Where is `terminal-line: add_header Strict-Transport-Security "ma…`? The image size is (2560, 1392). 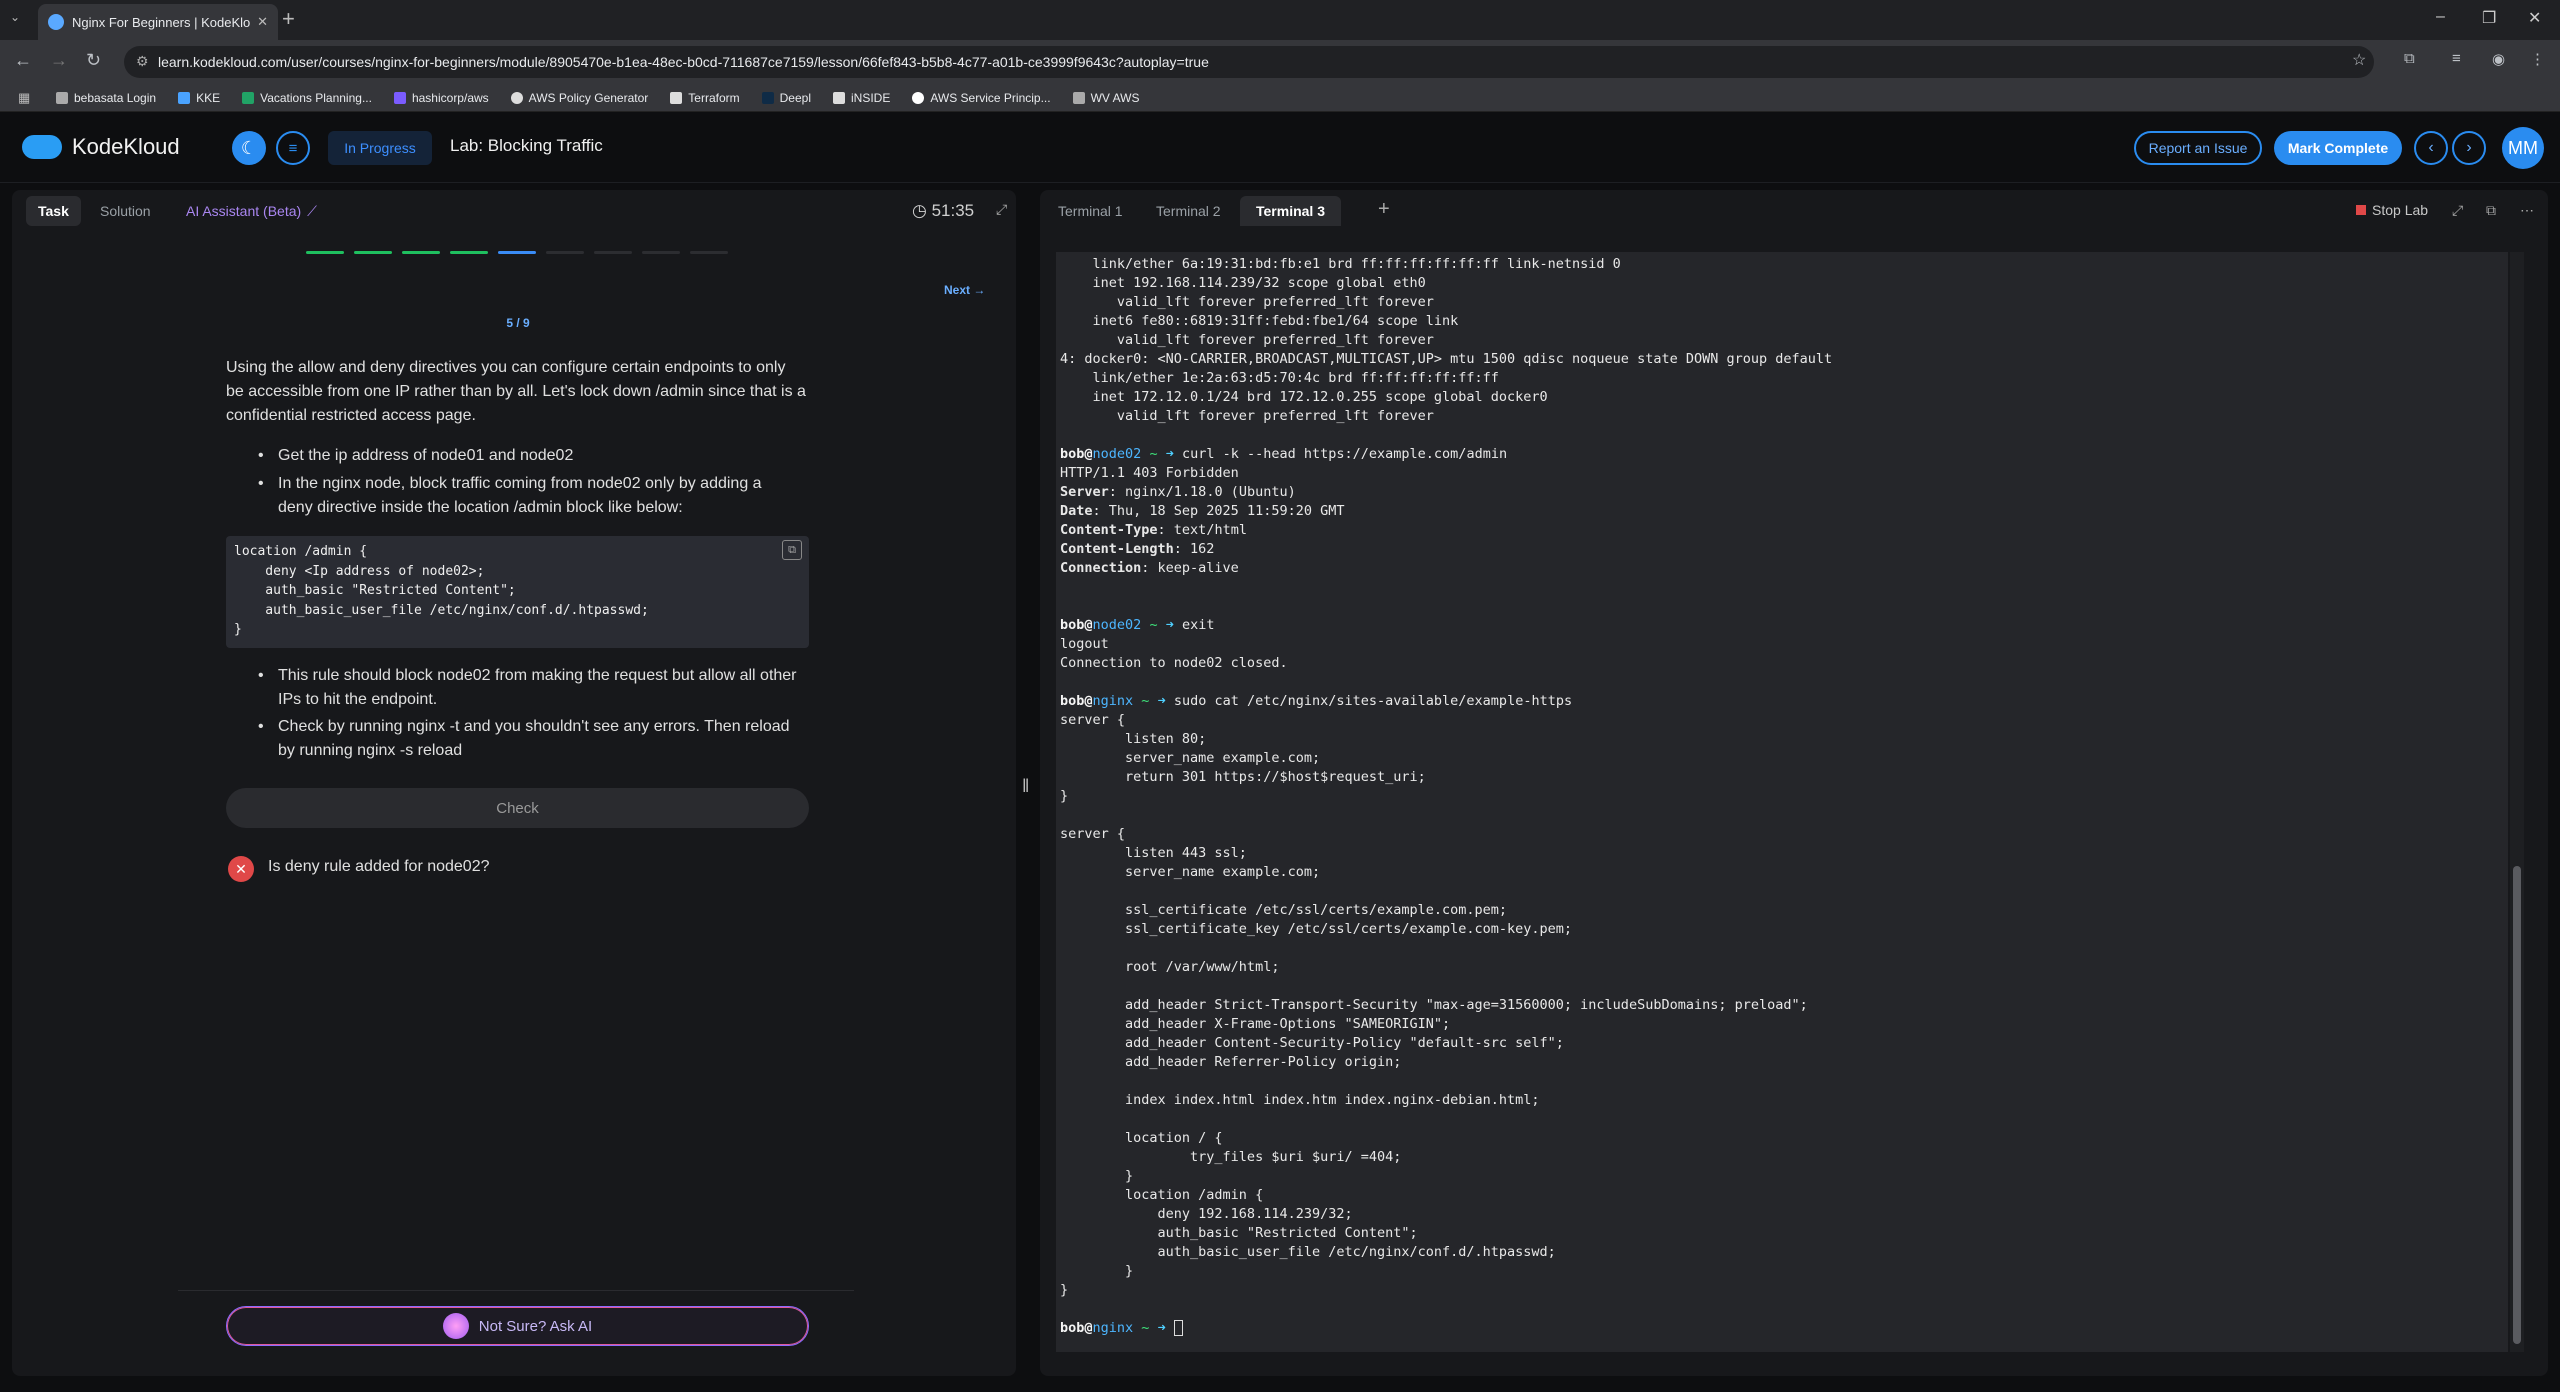 terminal-line: add_header Strict-Transport-Security "ma… is located at coordinates (1434, 1005).